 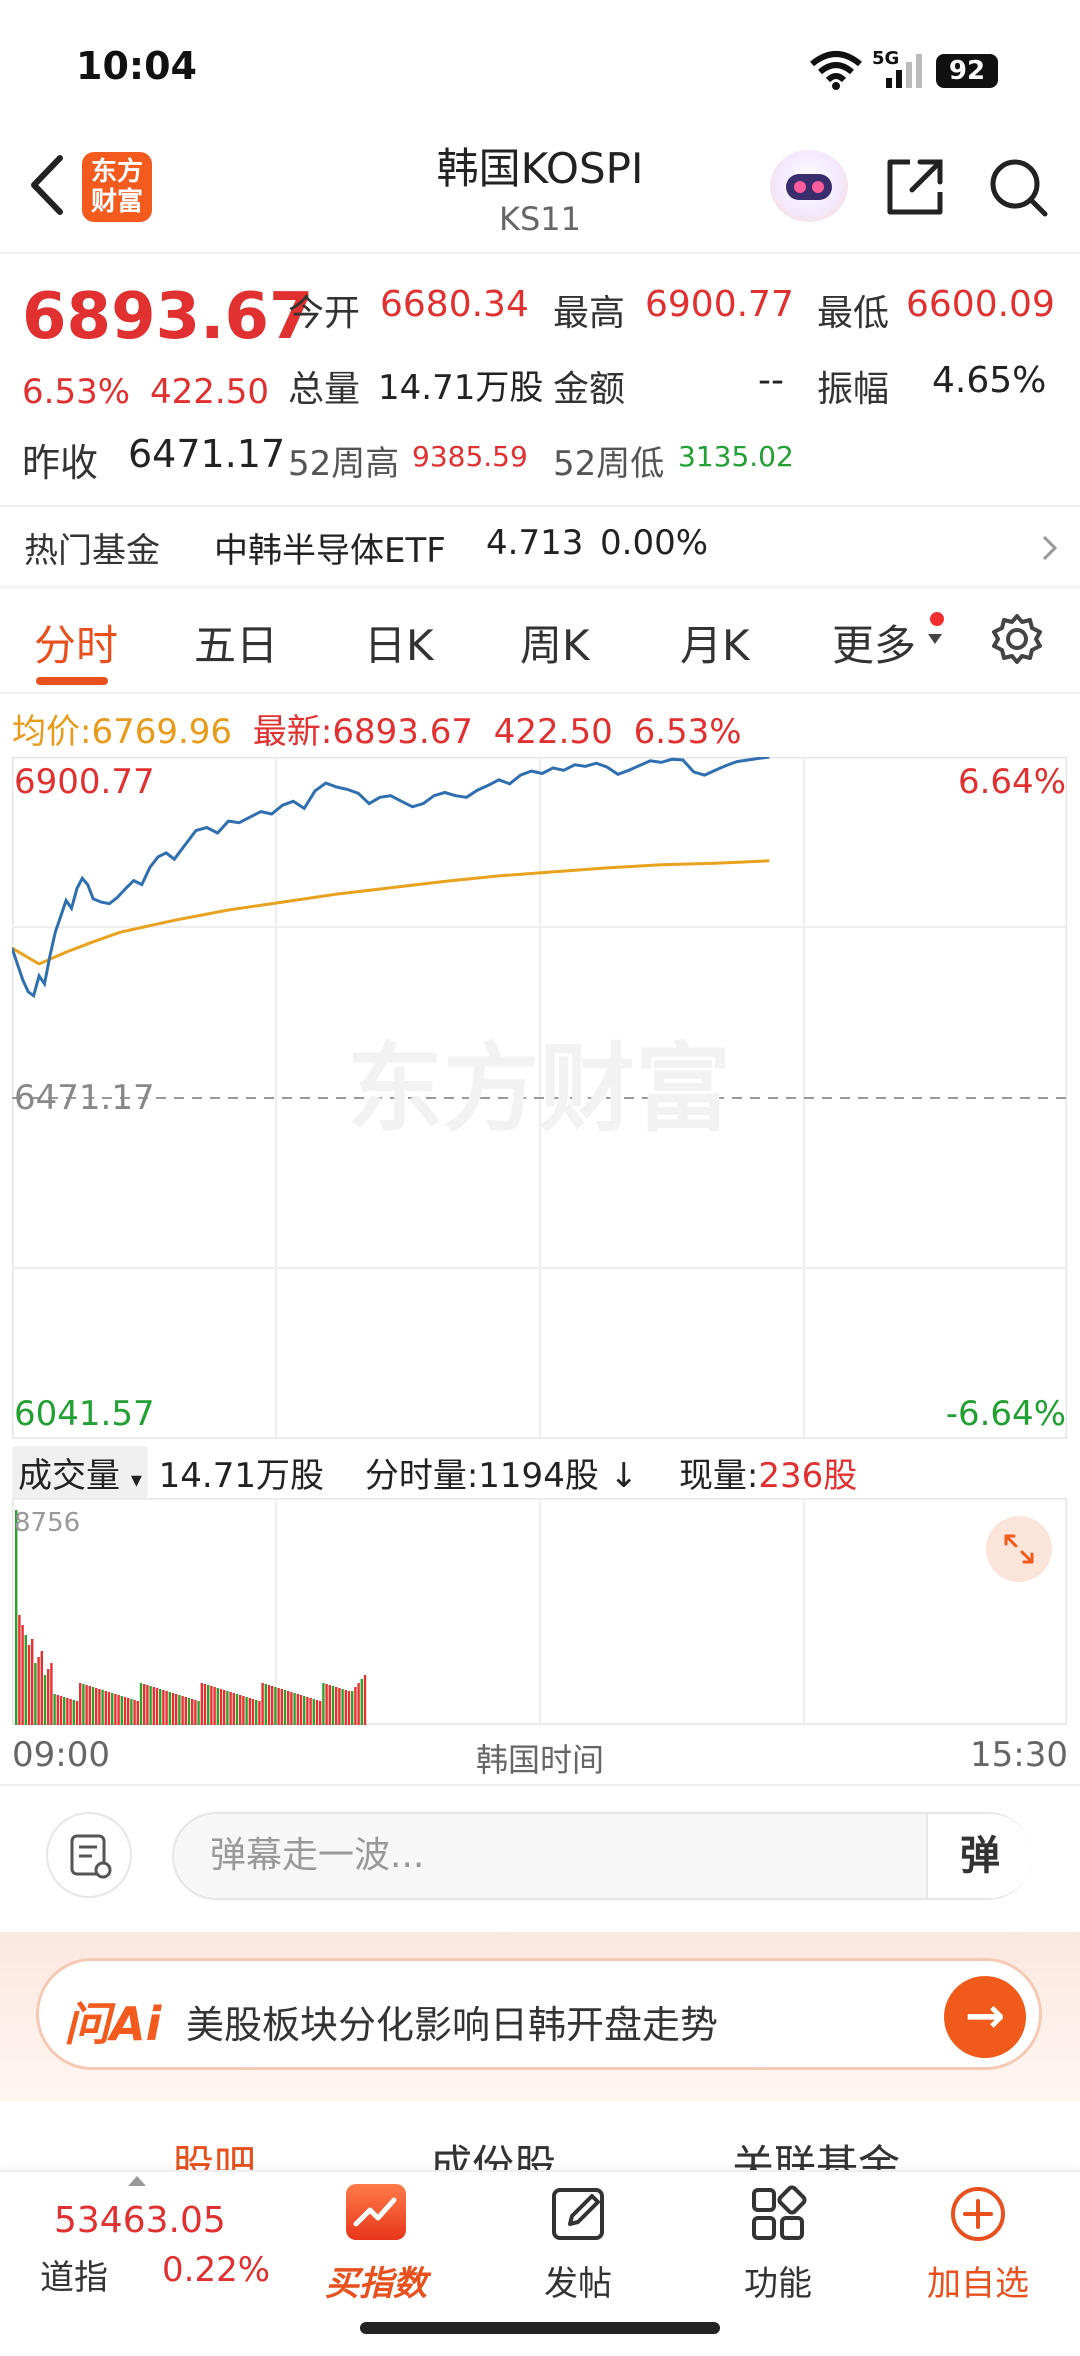 I want to click on tab-more: 更多, so click(x=874, y=642).